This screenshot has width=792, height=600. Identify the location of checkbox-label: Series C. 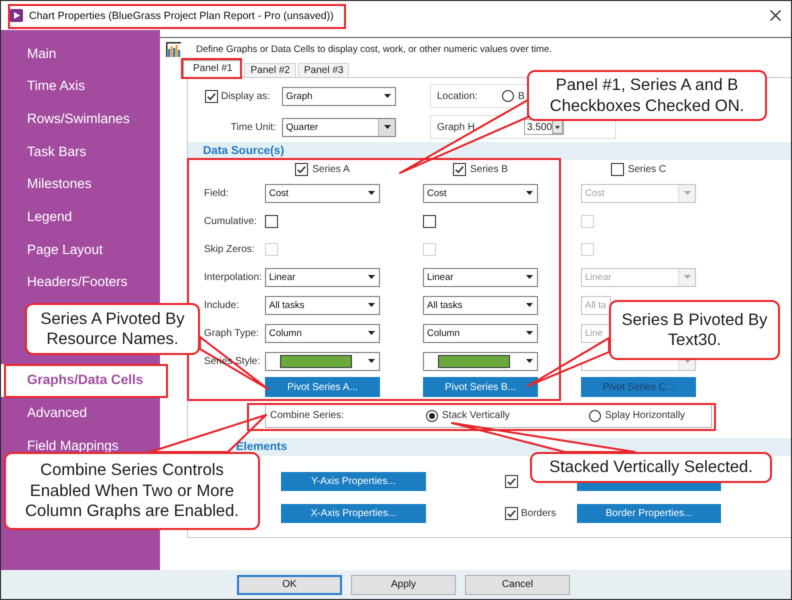
(647, 169).